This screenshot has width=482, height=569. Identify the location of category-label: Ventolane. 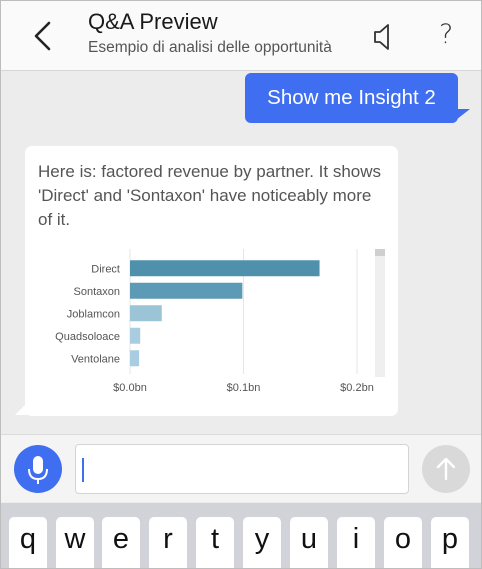
(95, 359).